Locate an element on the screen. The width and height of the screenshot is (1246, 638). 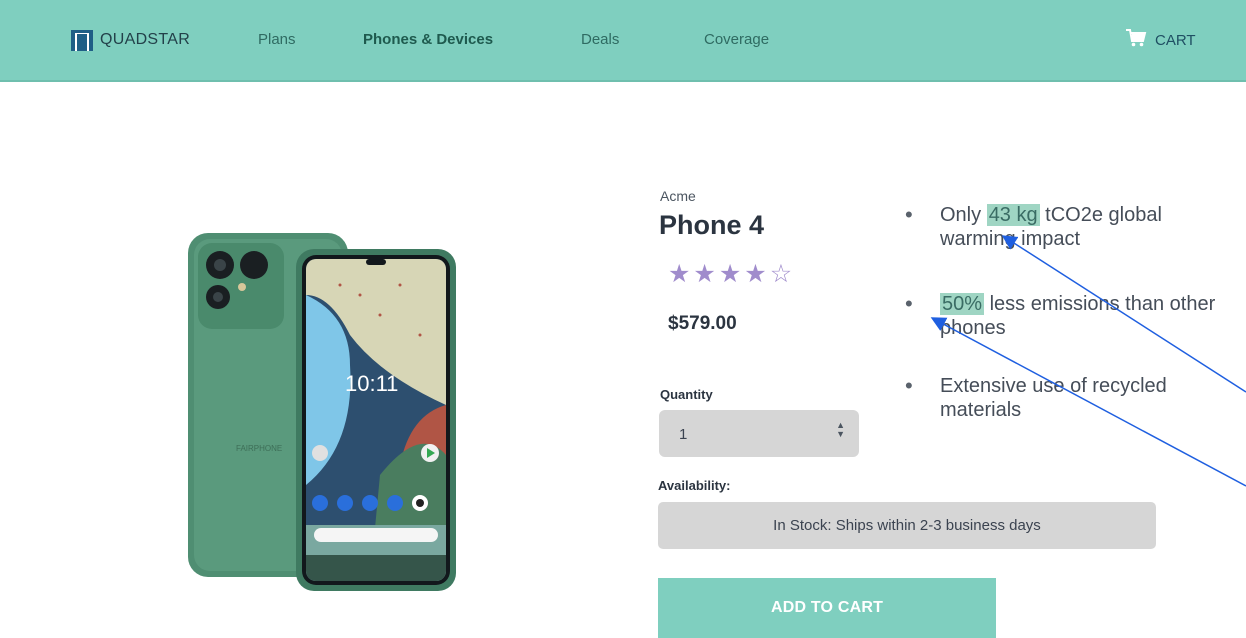
availability-status: In Stock: Ships within 2-3 business days is located at coordinates (907, 525).